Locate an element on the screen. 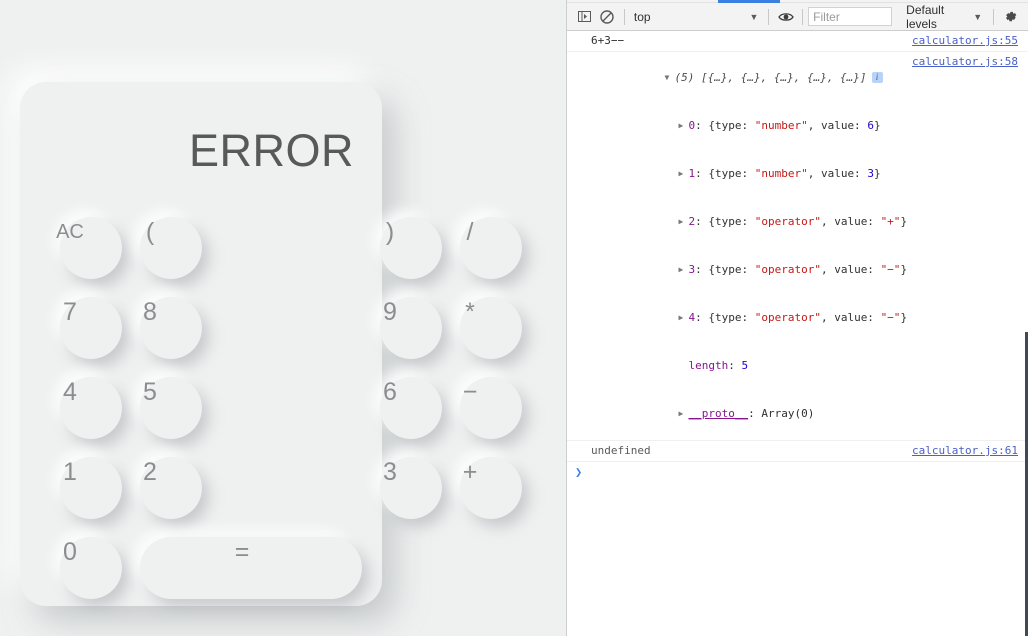  key-1-label: 1 is located at coordinates (70, 471).